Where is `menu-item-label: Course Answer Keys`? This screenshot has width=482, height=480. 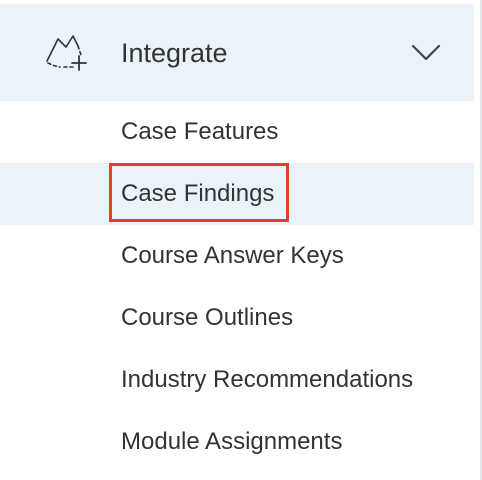
menu-item-label: Course Answer Keys is located at coordinates (232, 255).